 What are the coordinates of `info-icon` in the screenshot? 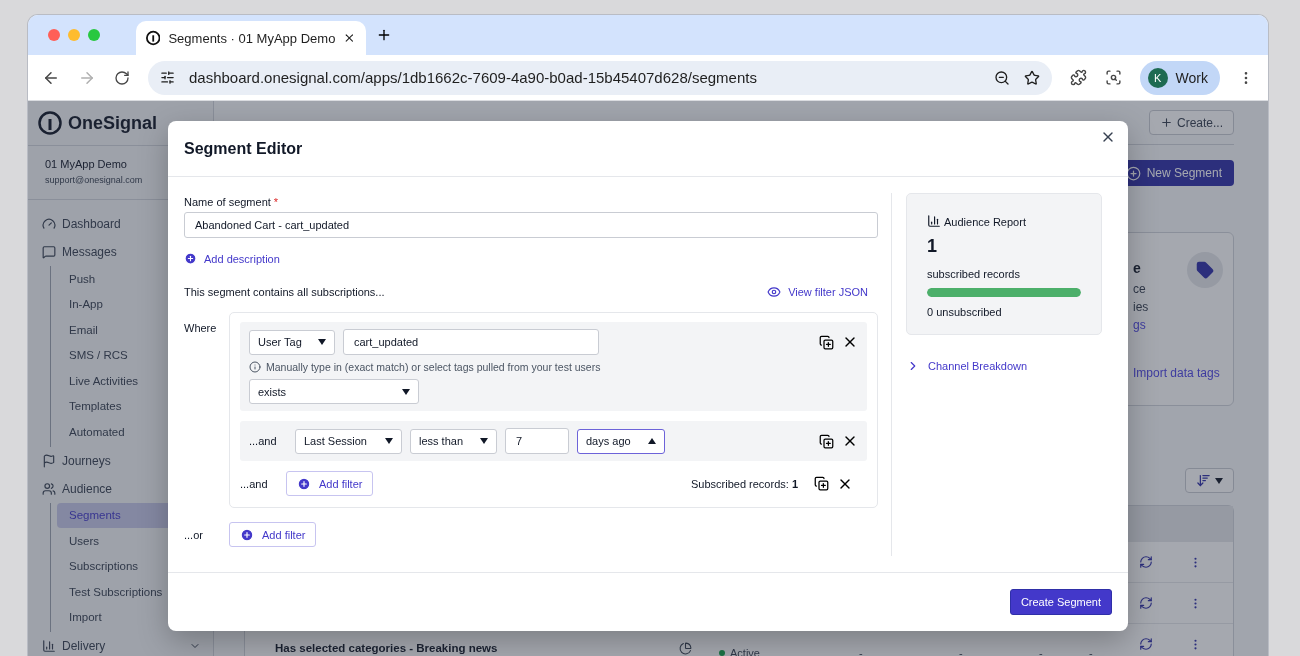 It's located at (255, 367).